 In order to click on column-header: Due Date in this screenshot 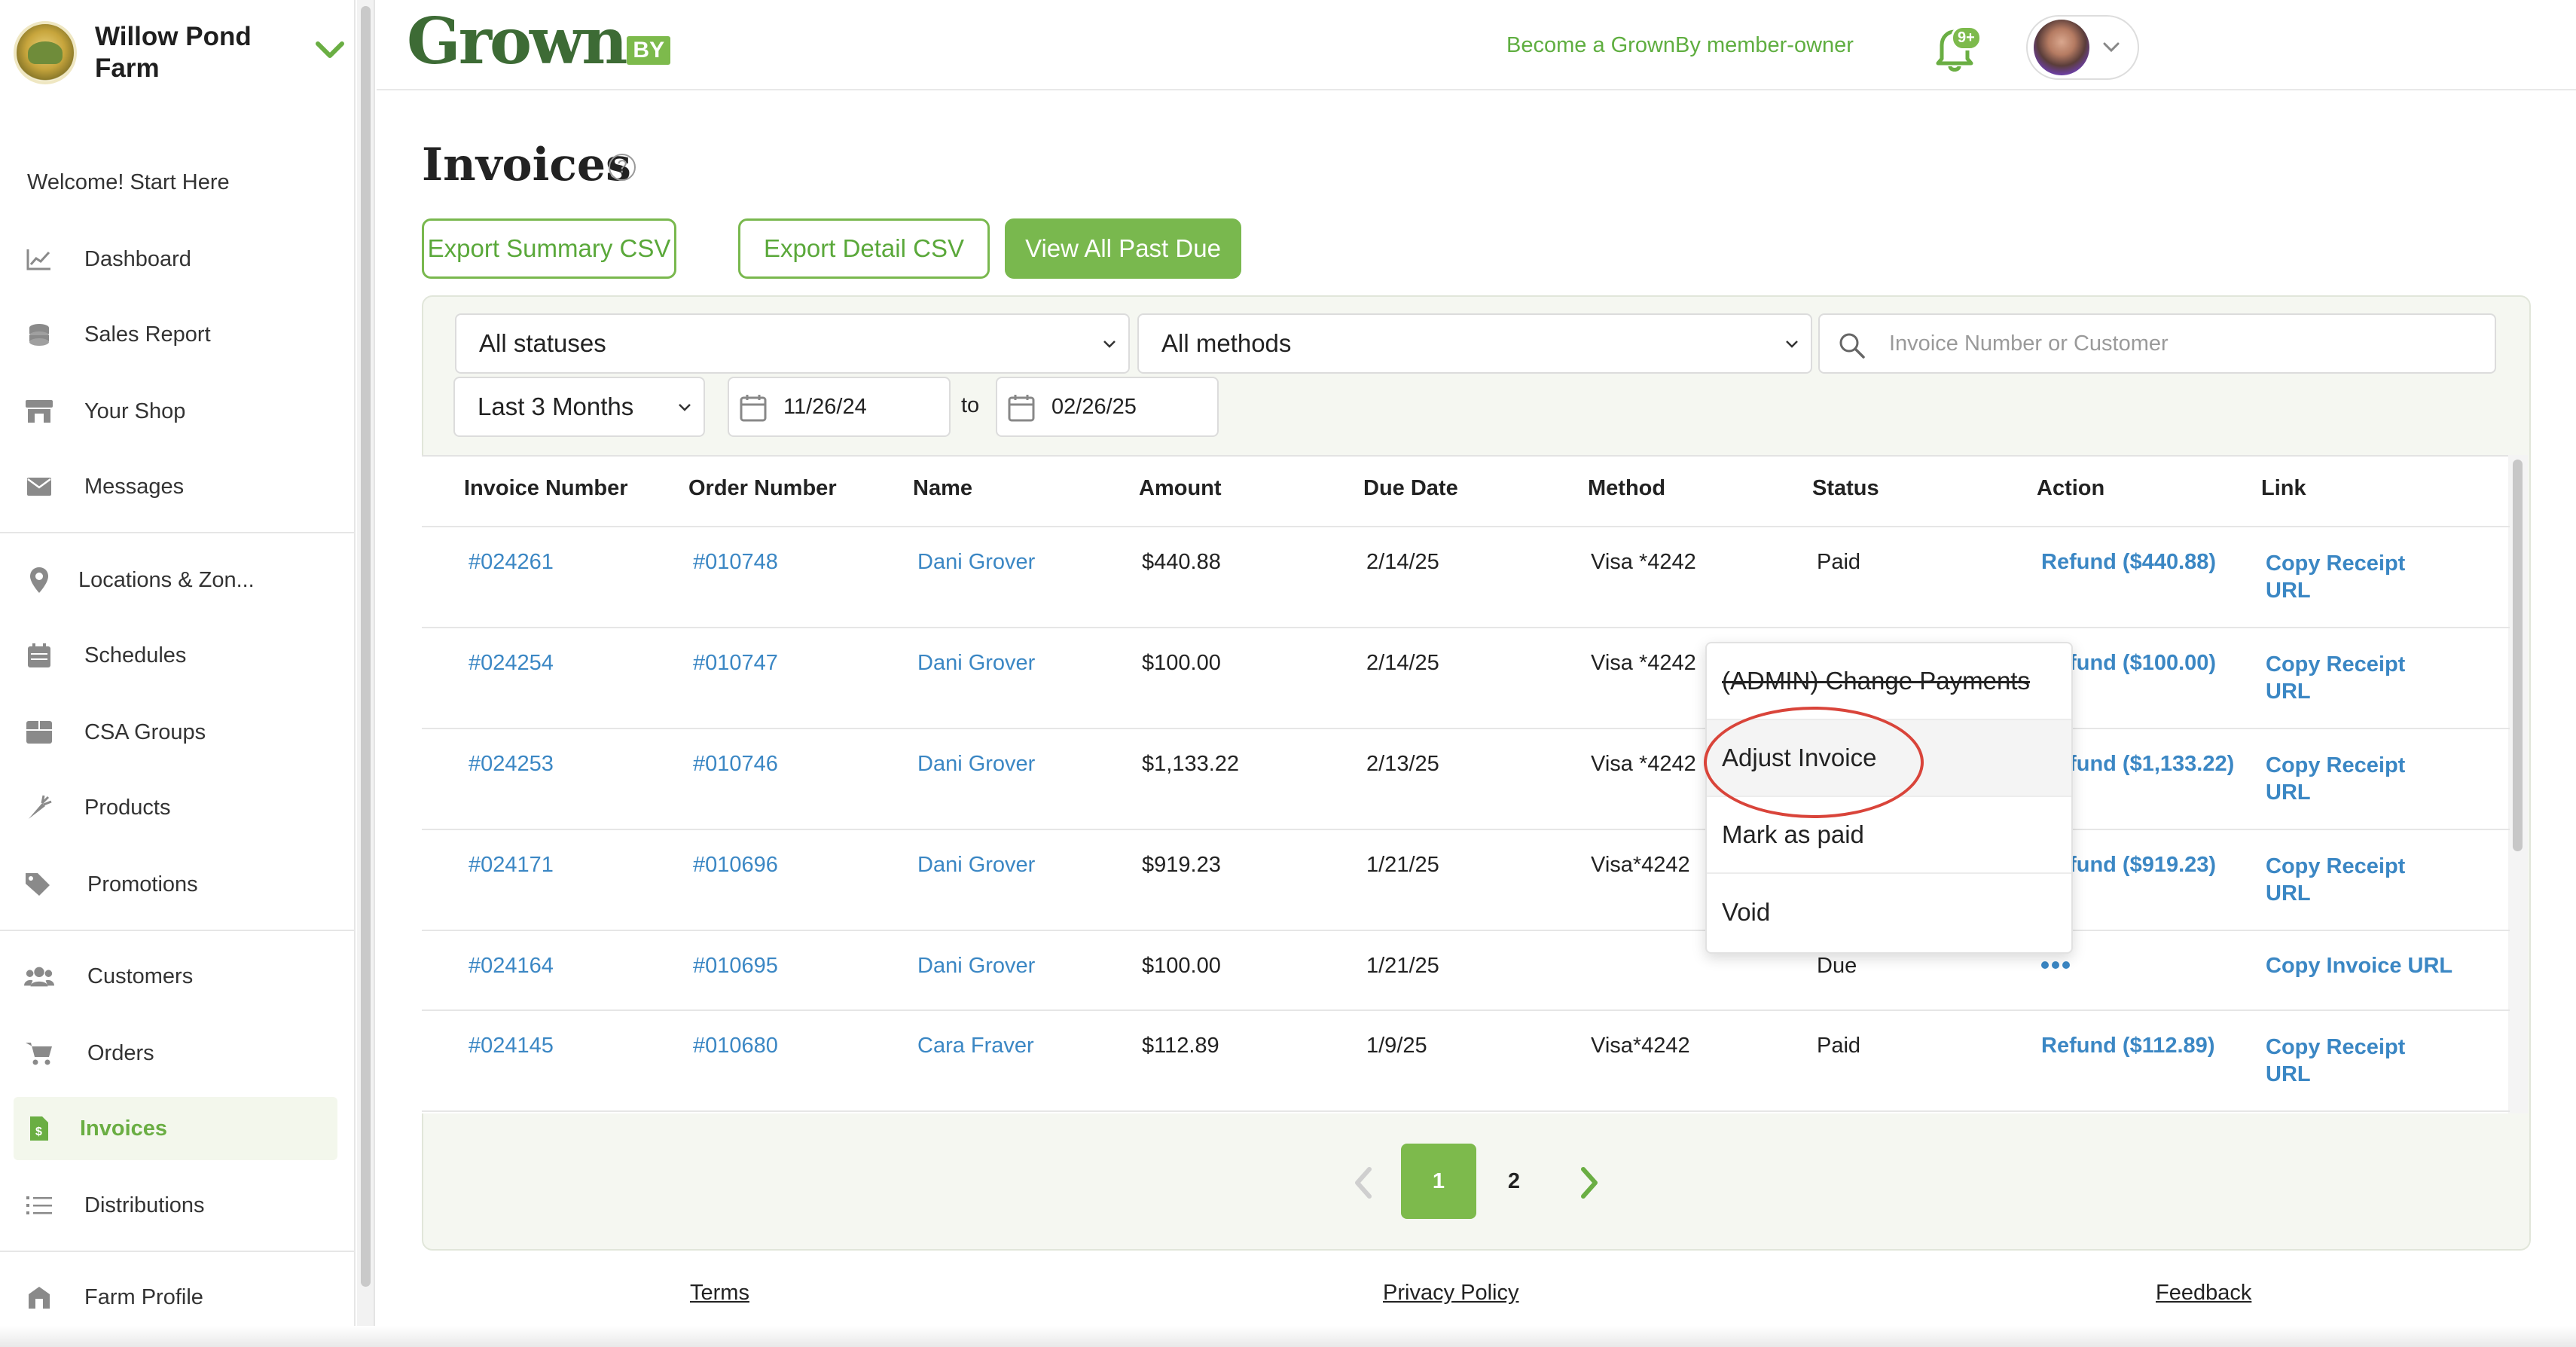, I will do `click(1411, 489)`.